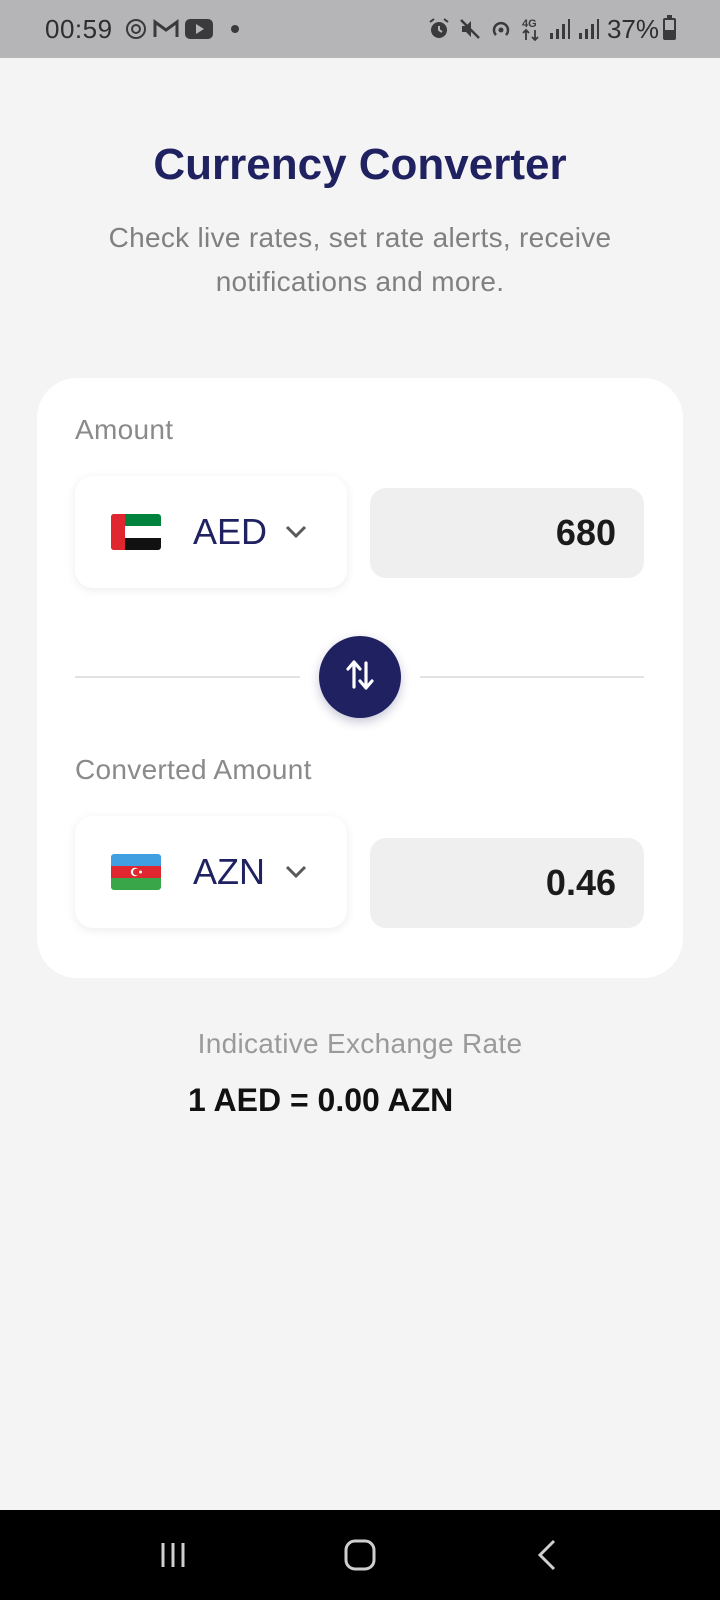  What do you see at coordinates (439, 29) in the screenshot?
I see `alarm-icon` at bounding box center [439, 29].